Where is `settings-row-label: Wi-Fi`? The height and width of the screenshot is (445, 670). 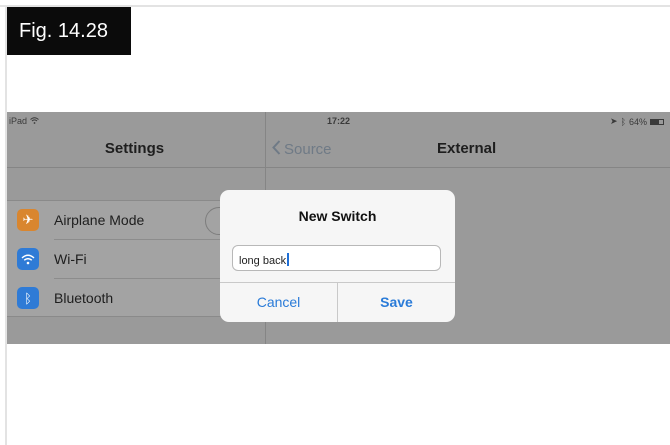
settings-row-label: Wi-Fi is located at coordinates (70, 259).